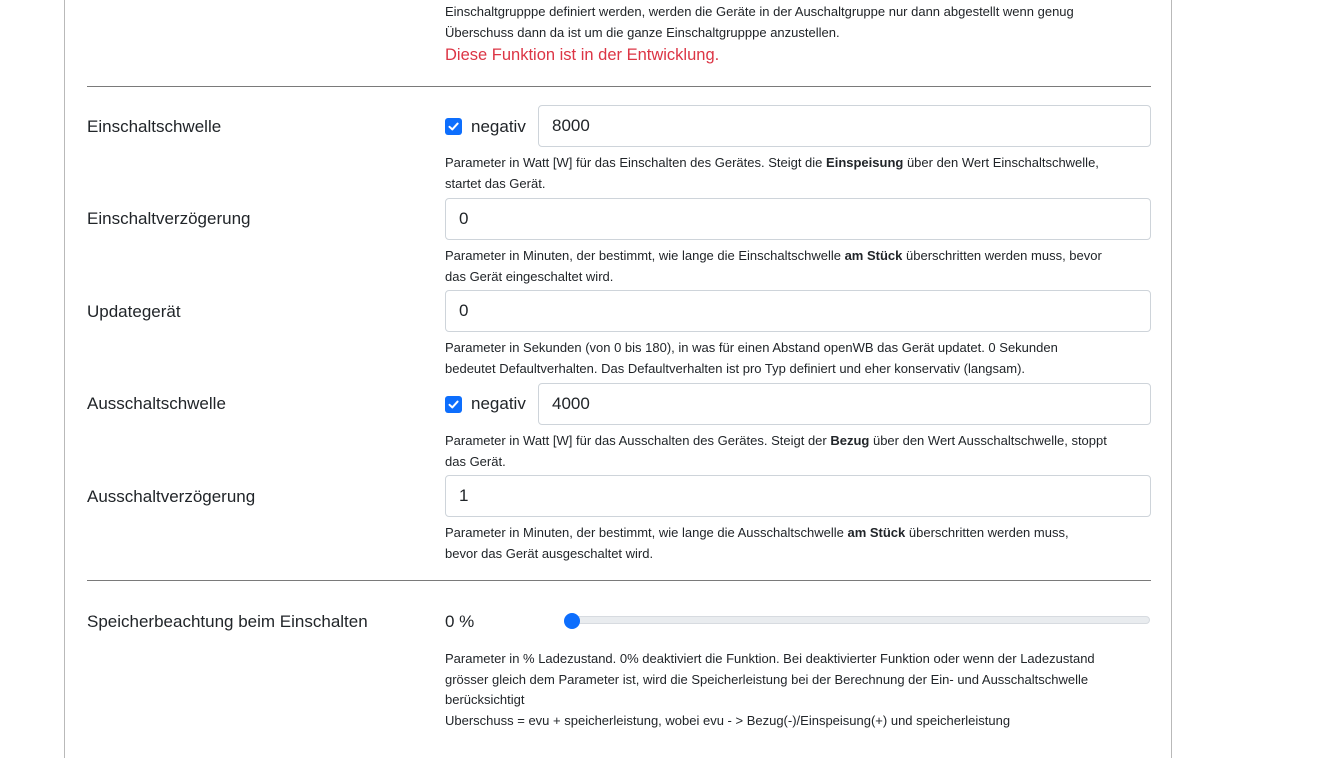 The width and height of the screenshot is (1319, 758). Describe the element at coordinates (498, 127) in the screenshot. I see `einschaltschwelle-negativ-label: negativ` at that location.